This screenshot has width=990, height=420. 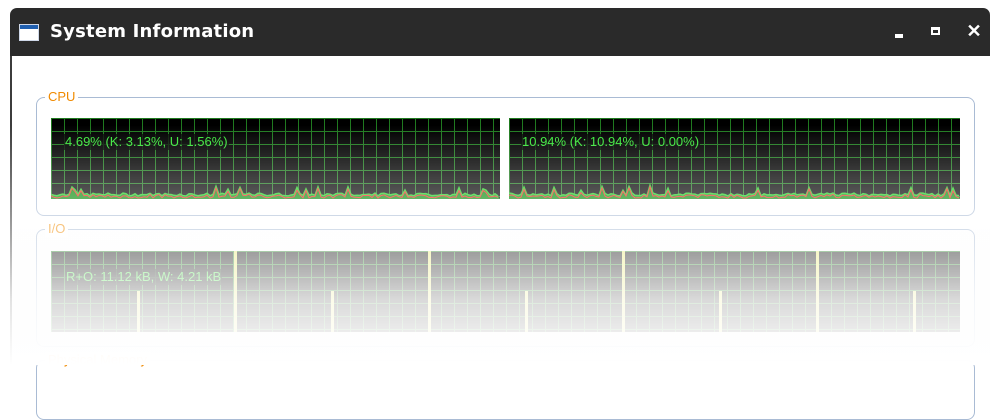 I want to click on maximize-icon, so click(x=935, y=31).